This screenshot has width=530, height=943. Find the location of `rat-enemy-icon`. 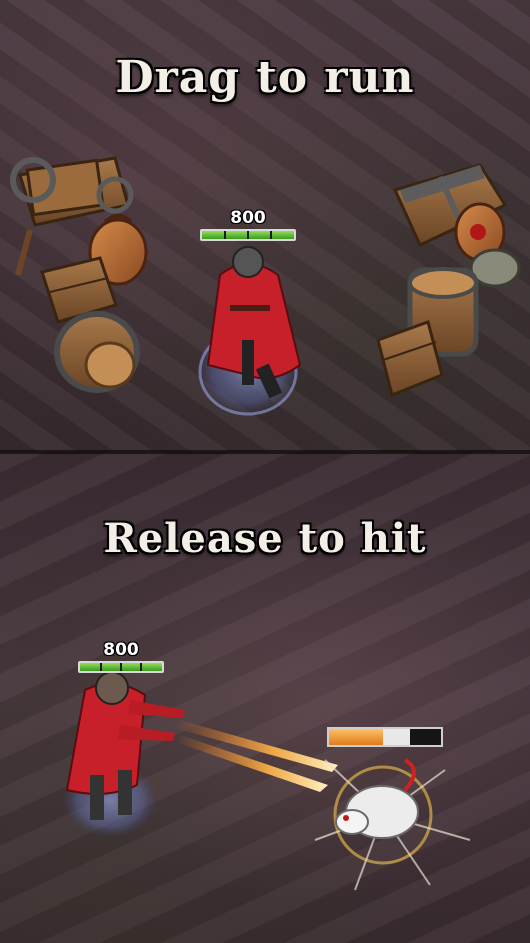

rat-enemy-icon is located at coordinates (392, 824).